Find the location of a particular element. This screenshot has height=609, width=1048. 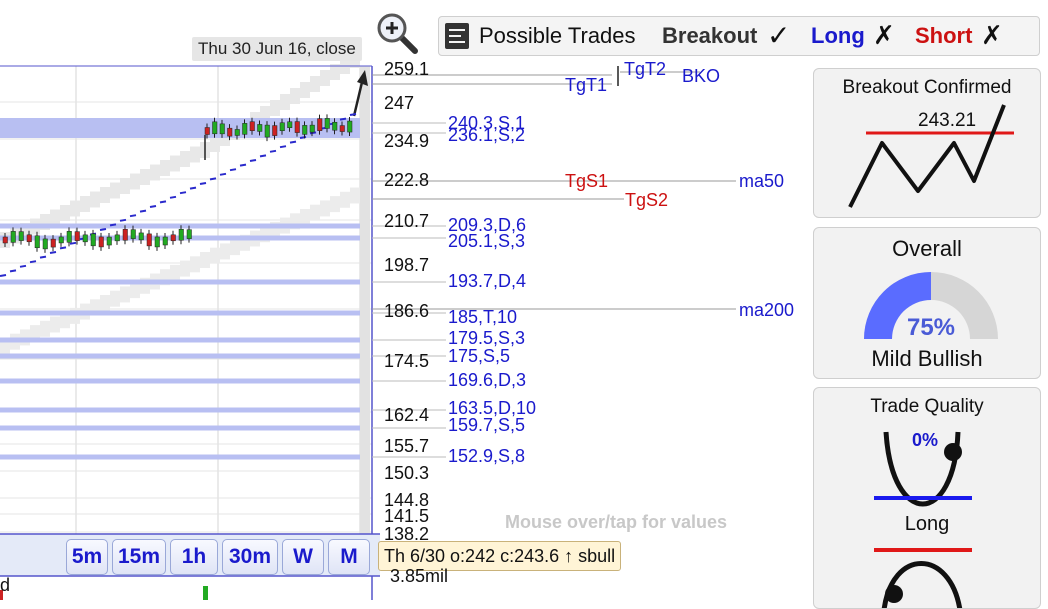

price-axis-label: 162.4 is located at coordinates (407, 415).